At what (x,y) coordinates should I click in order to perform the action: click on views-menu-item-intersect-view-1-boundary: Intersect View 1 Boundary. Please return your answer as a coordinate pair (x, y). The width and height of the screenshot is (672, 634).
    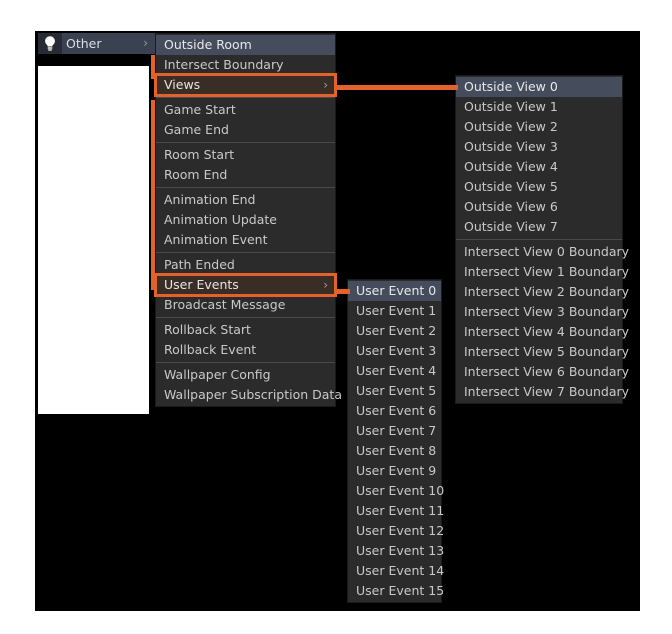
    Looking at the image, I should click on (542, 272).